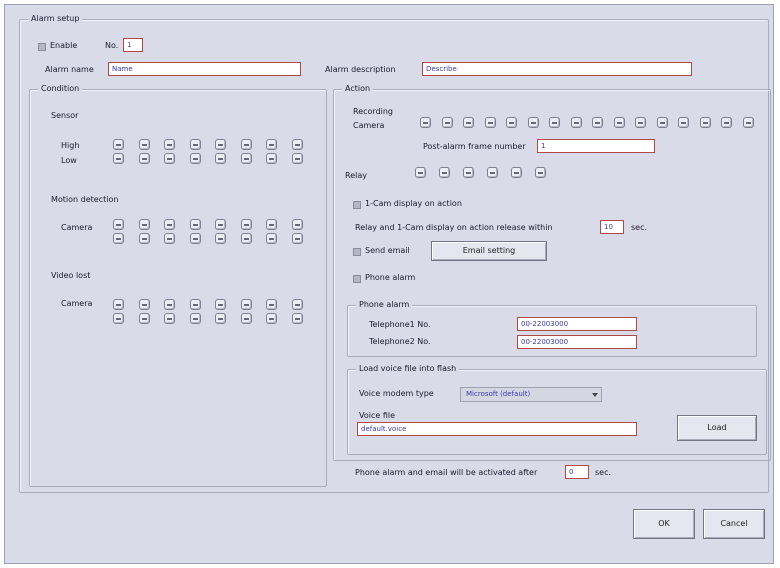 The height and width of the screenshot is (568, 780). I want to click on activate-after-field: 0, so click(577, 472).